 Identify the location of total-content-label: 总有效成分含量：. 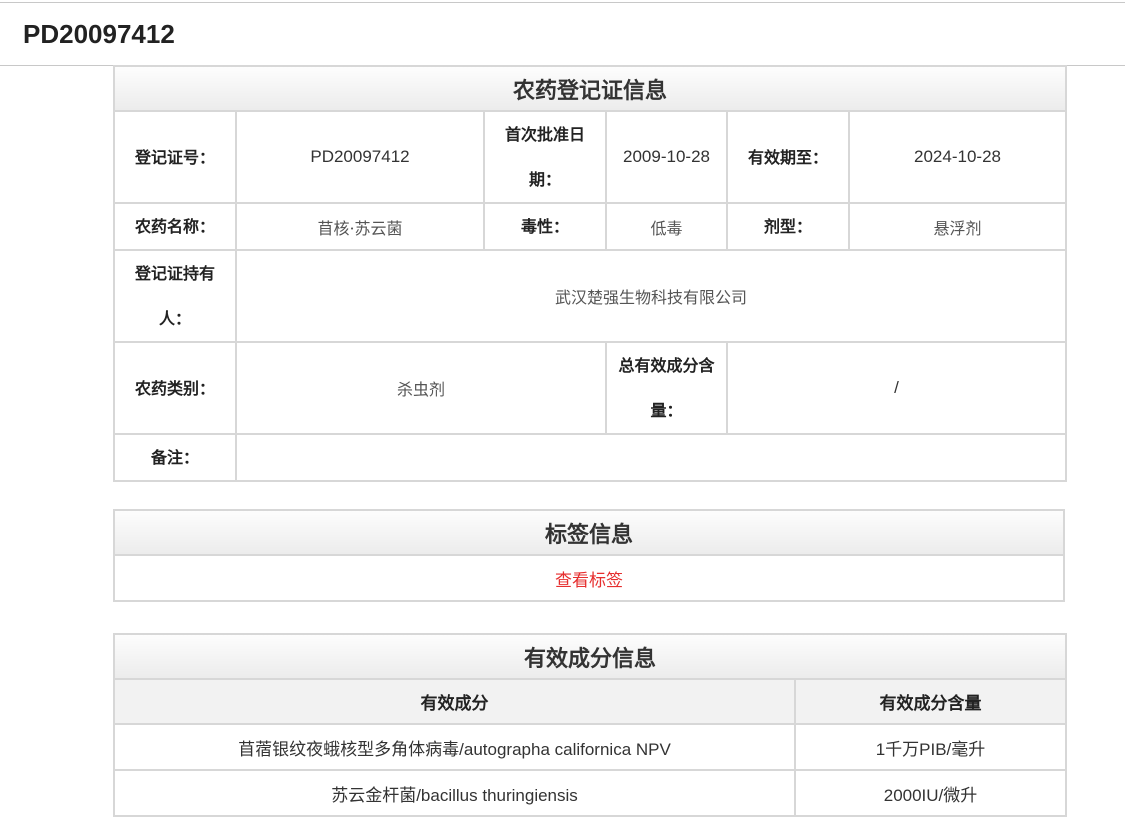
(666, 388).